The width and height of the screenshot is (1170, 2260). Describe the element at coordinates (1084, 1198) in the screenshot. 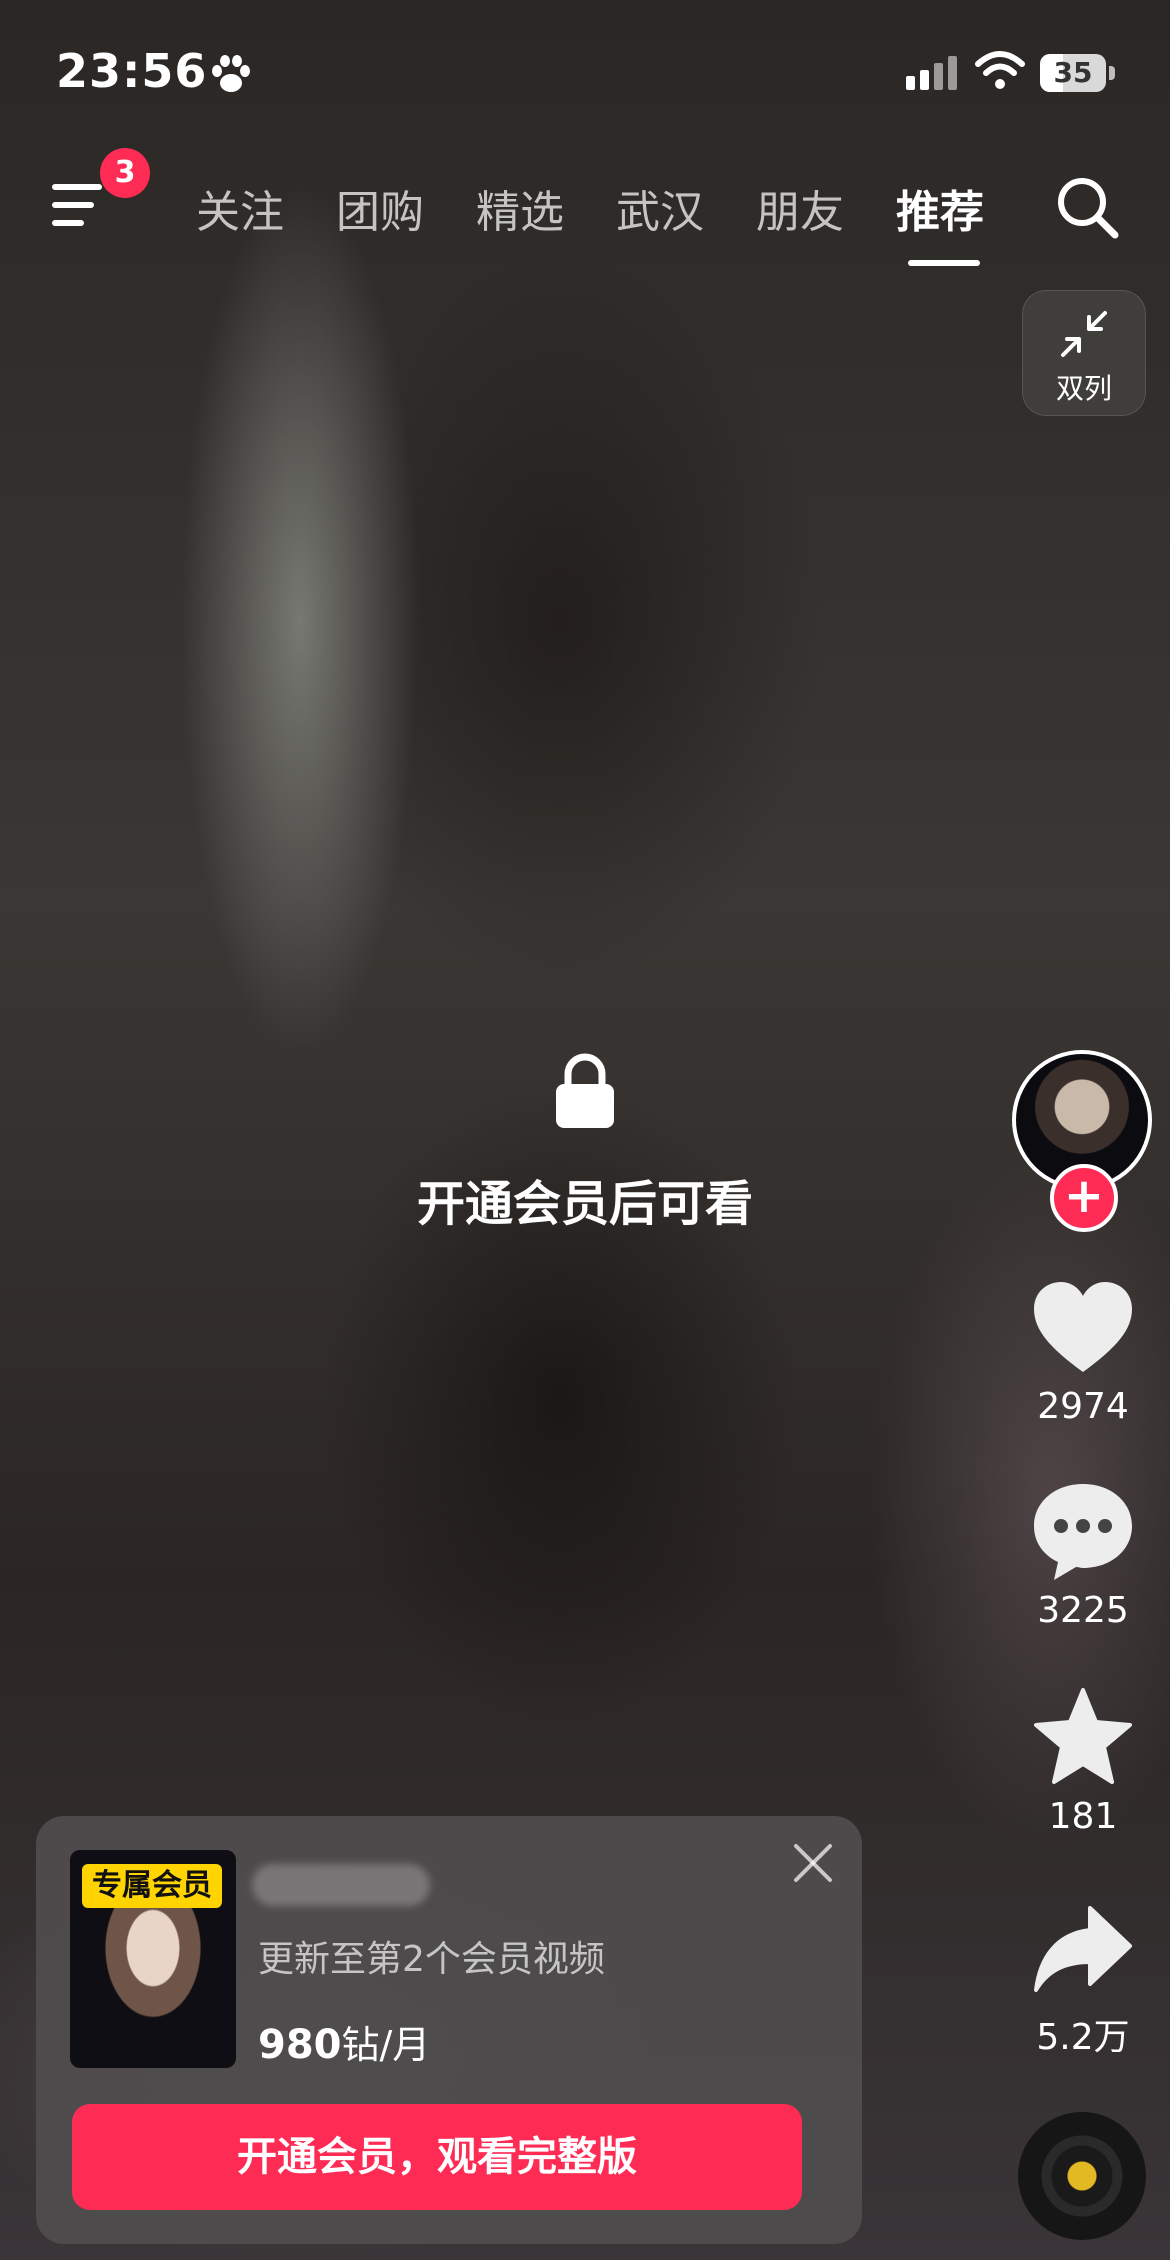

I see `follow-button: +` at that location.